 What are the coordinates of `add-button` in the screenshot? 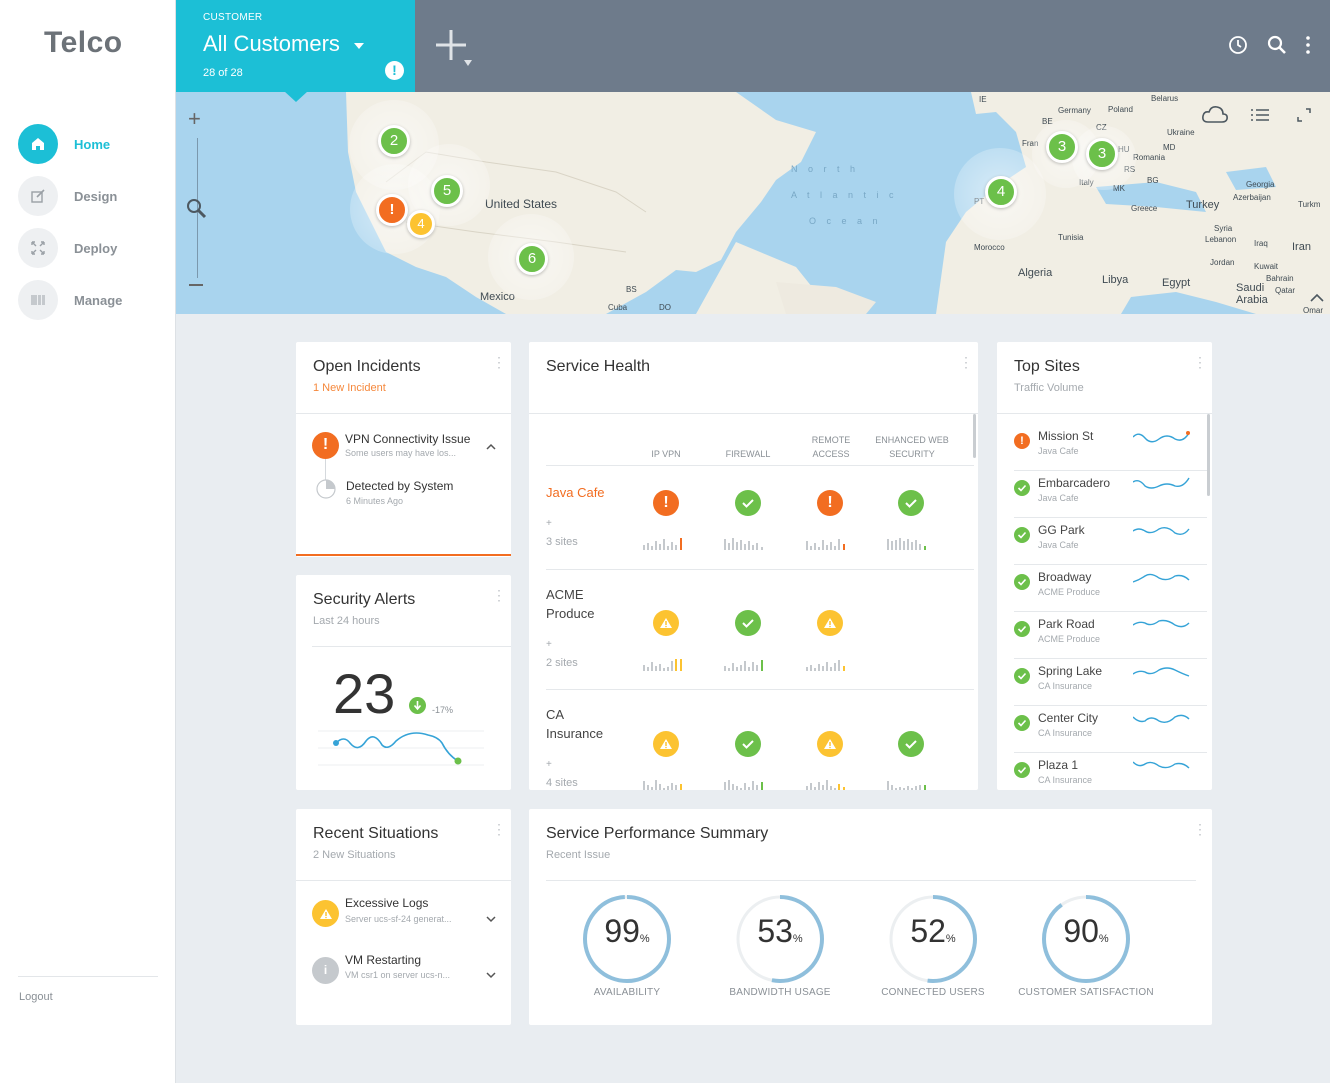 It's located at (457, 49).